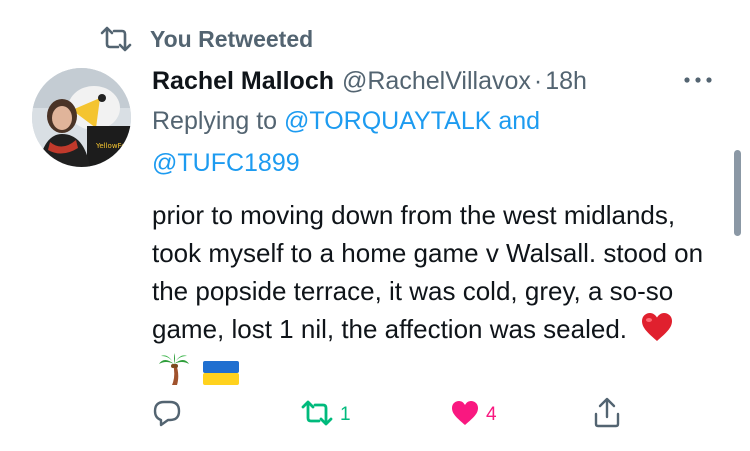  I want to click on reply-button, so click(167, 415).